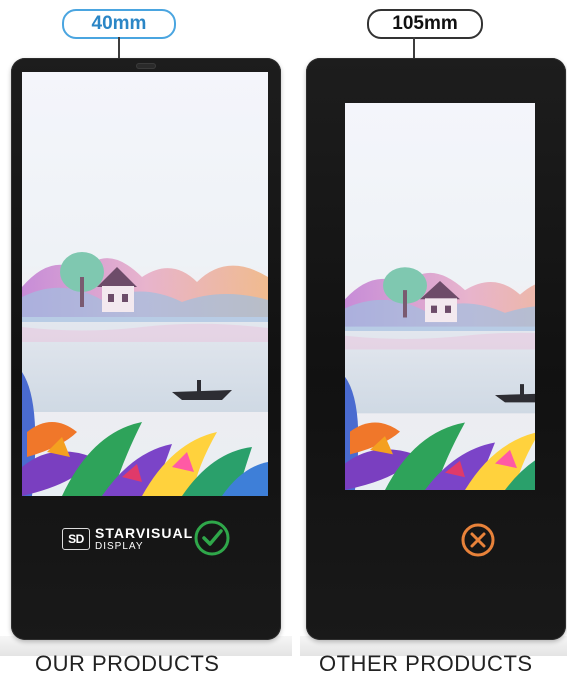  Describe the element at coordinates (119, 24) in the screenshot. I see `thickness-label-ours: 40mm` at that location.